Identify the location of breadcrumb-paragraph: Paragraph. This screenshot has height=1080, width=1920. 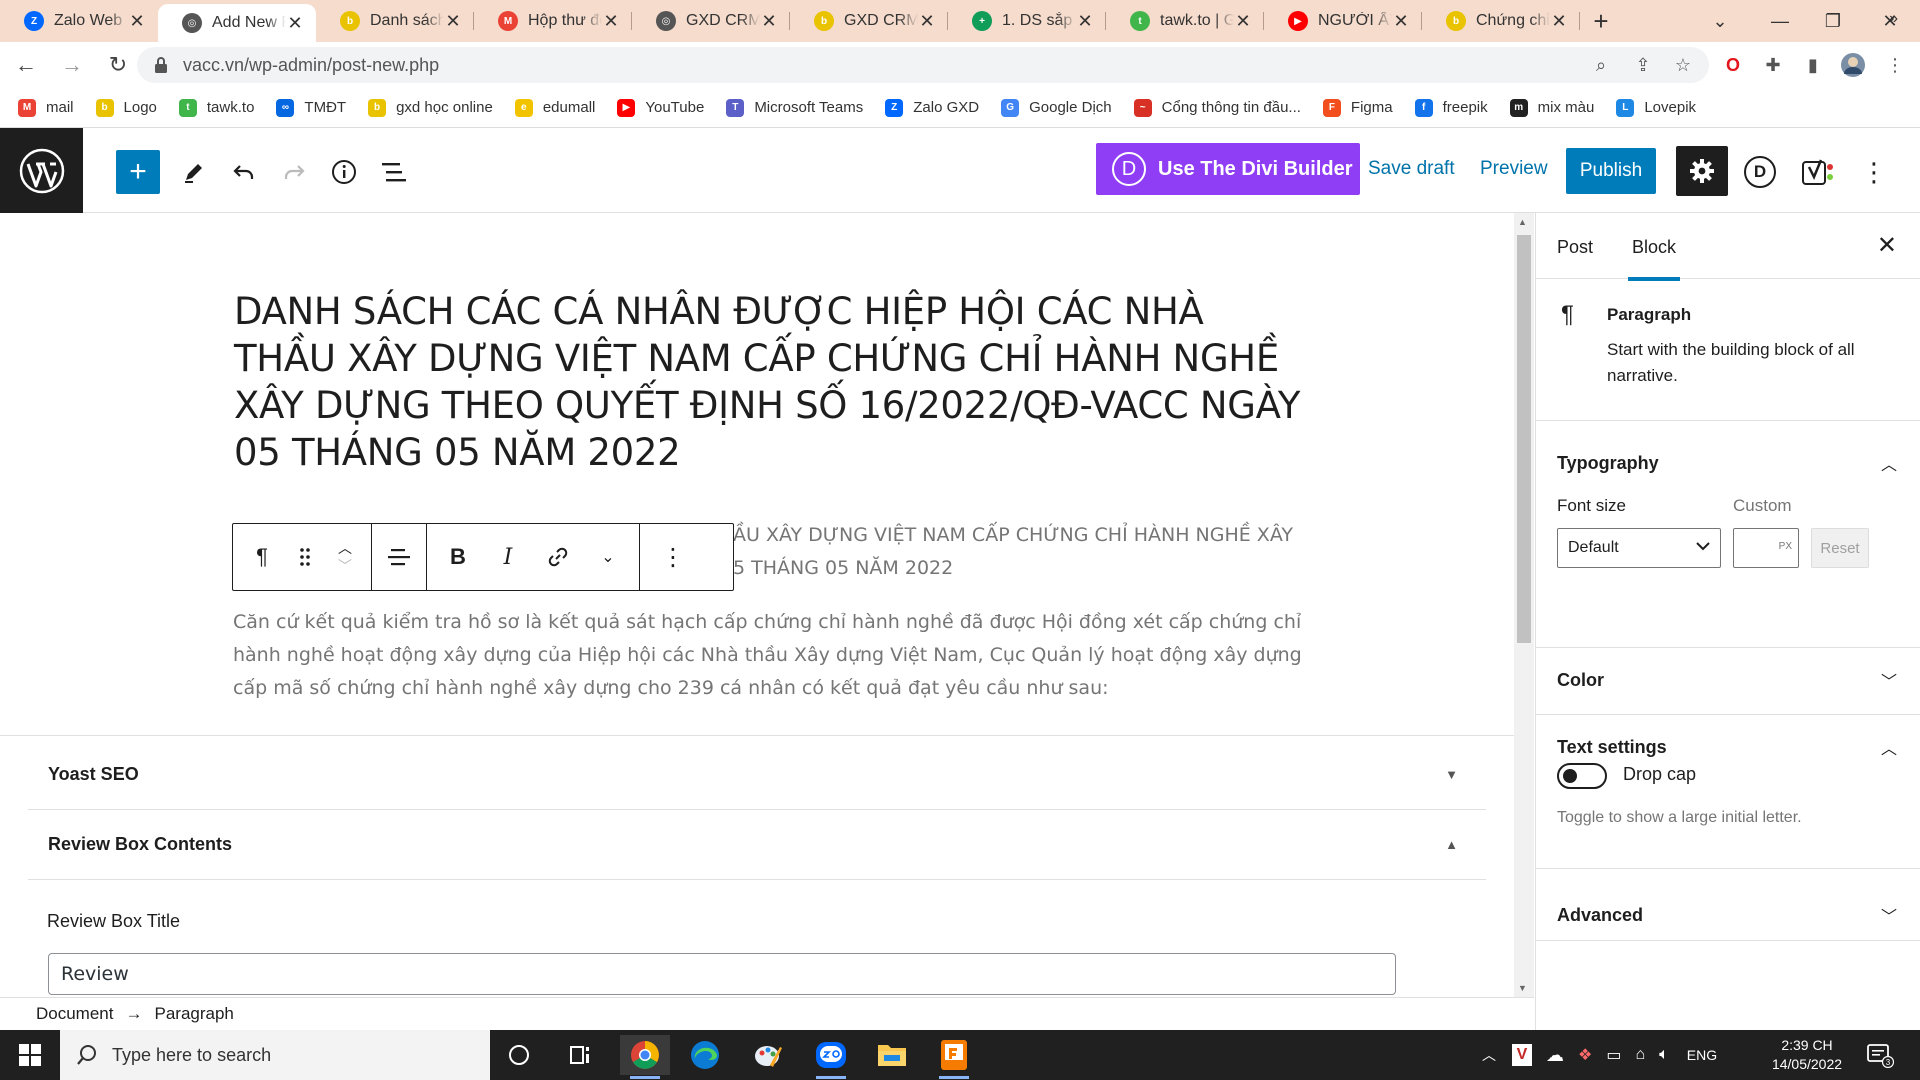
(193, 1014).